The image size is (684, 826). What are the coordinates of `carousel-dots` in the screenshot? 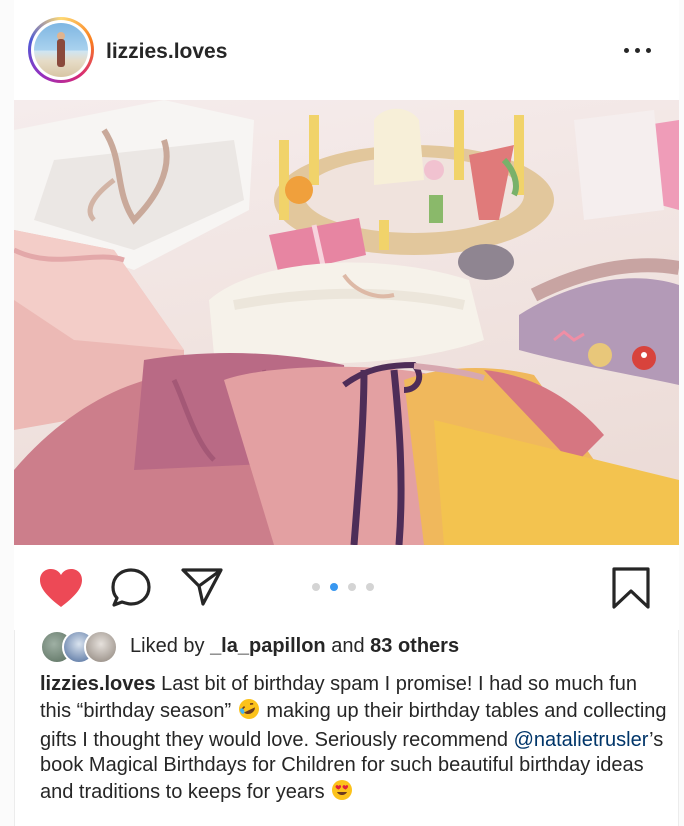 It's located at (347, 587).